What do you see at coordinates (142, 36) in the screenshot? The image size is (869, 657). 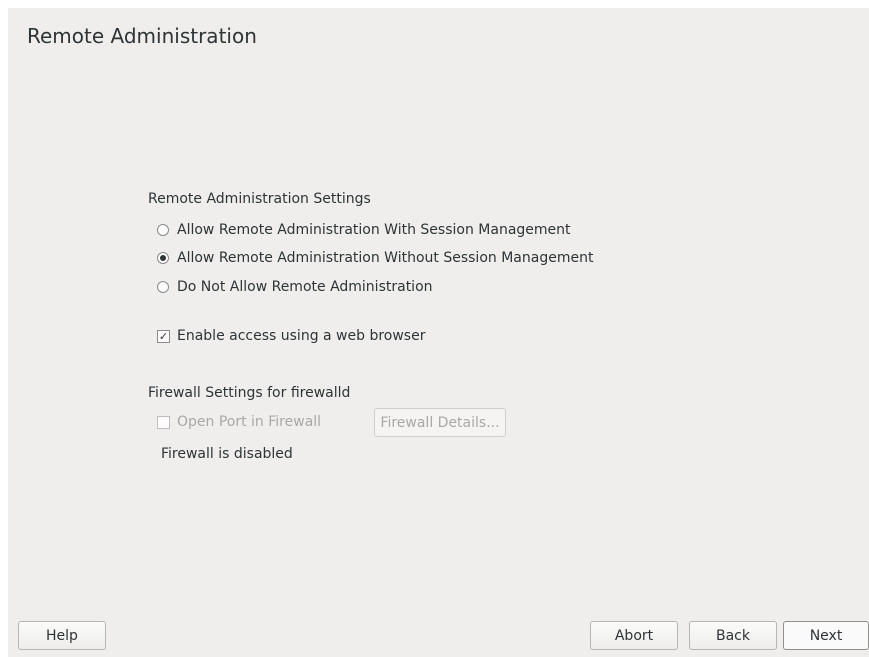 I see `page-title: Remote Administration` at bounding box center [142, 36].